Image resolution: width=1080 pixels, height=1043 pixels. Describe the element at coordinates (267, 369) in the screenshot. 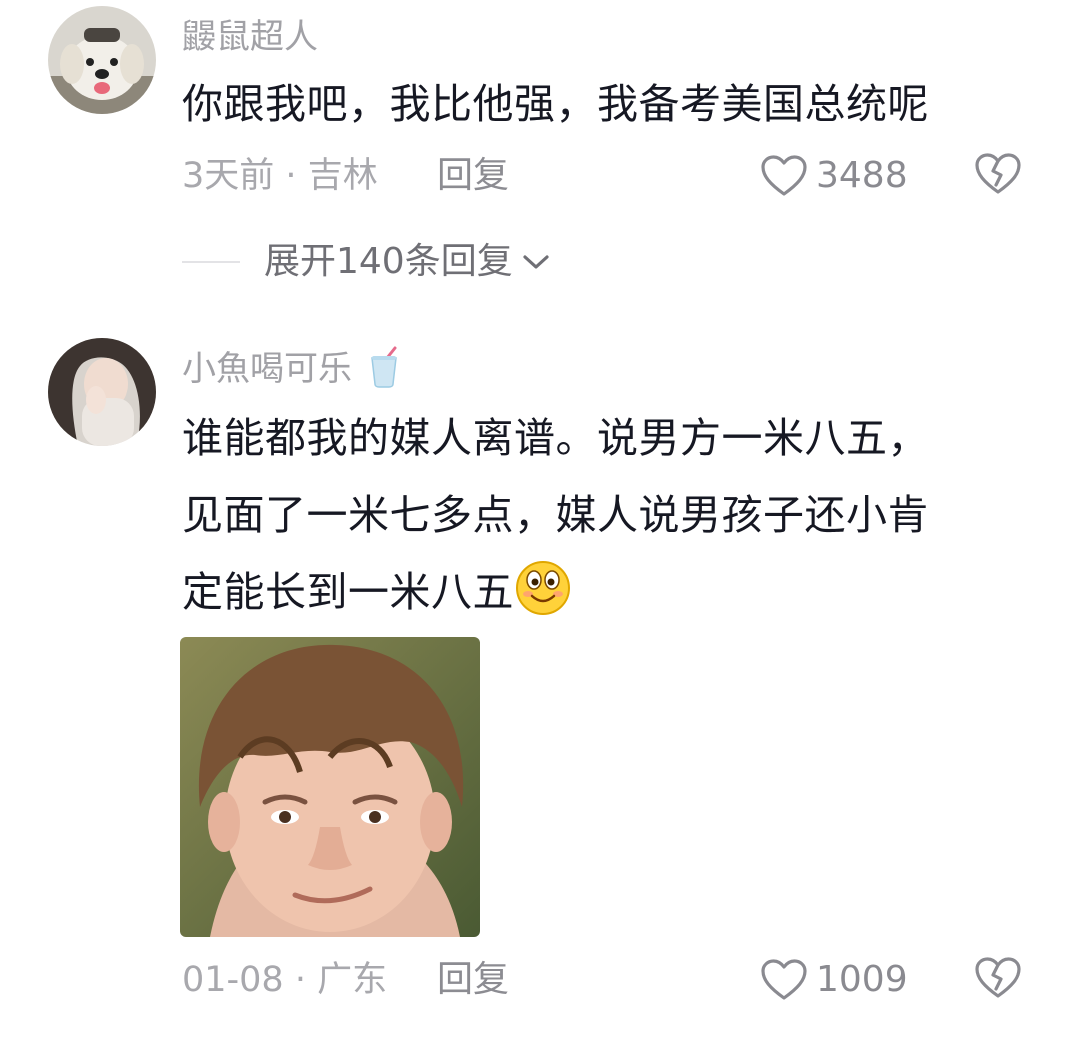

I see `username-text: 小魚喝可乐` at that location.